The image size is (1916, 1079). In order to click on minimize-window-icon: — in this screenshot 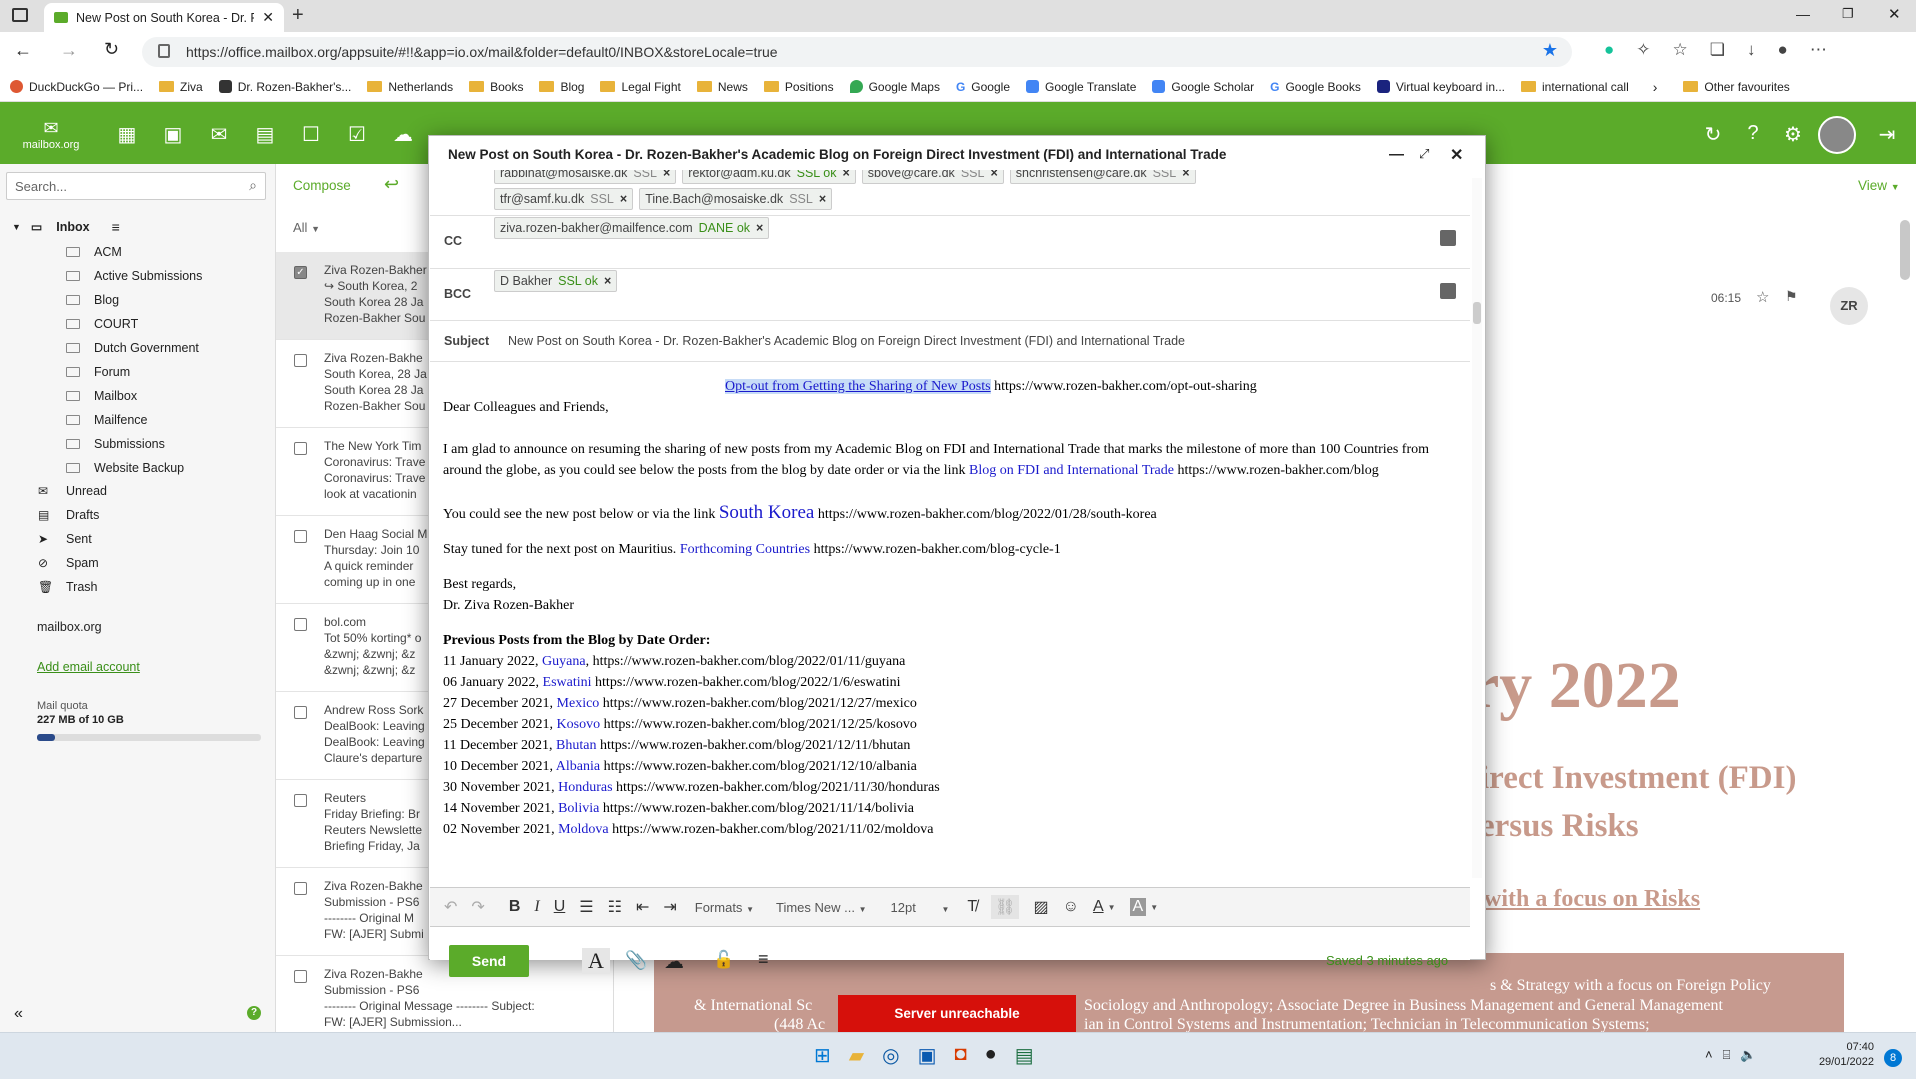, I will do `click(1803, 14)`.